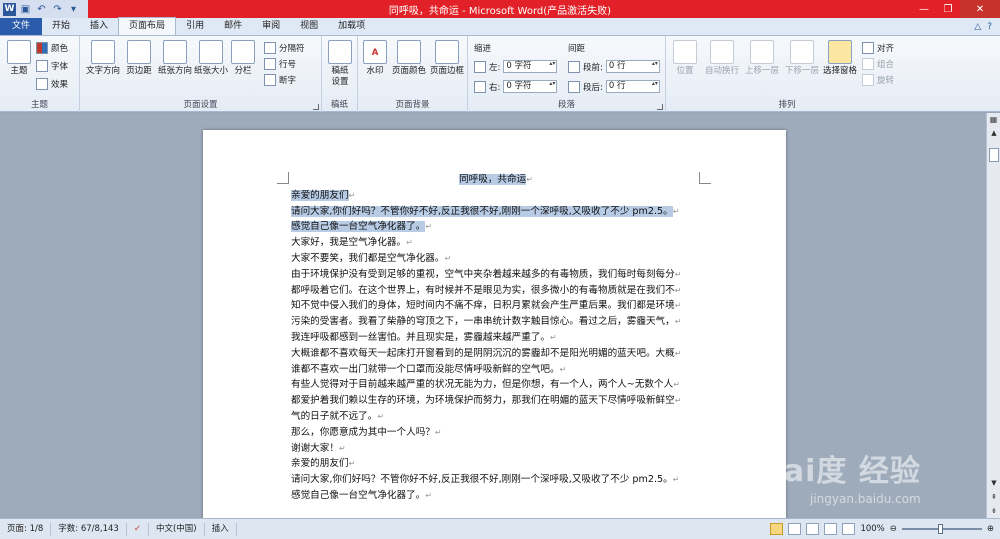  I want to click on document-line: 我连呼吸都感到一丝害怕。并且现实是，雾霾越来越严重了。↵, so click(496, 338).